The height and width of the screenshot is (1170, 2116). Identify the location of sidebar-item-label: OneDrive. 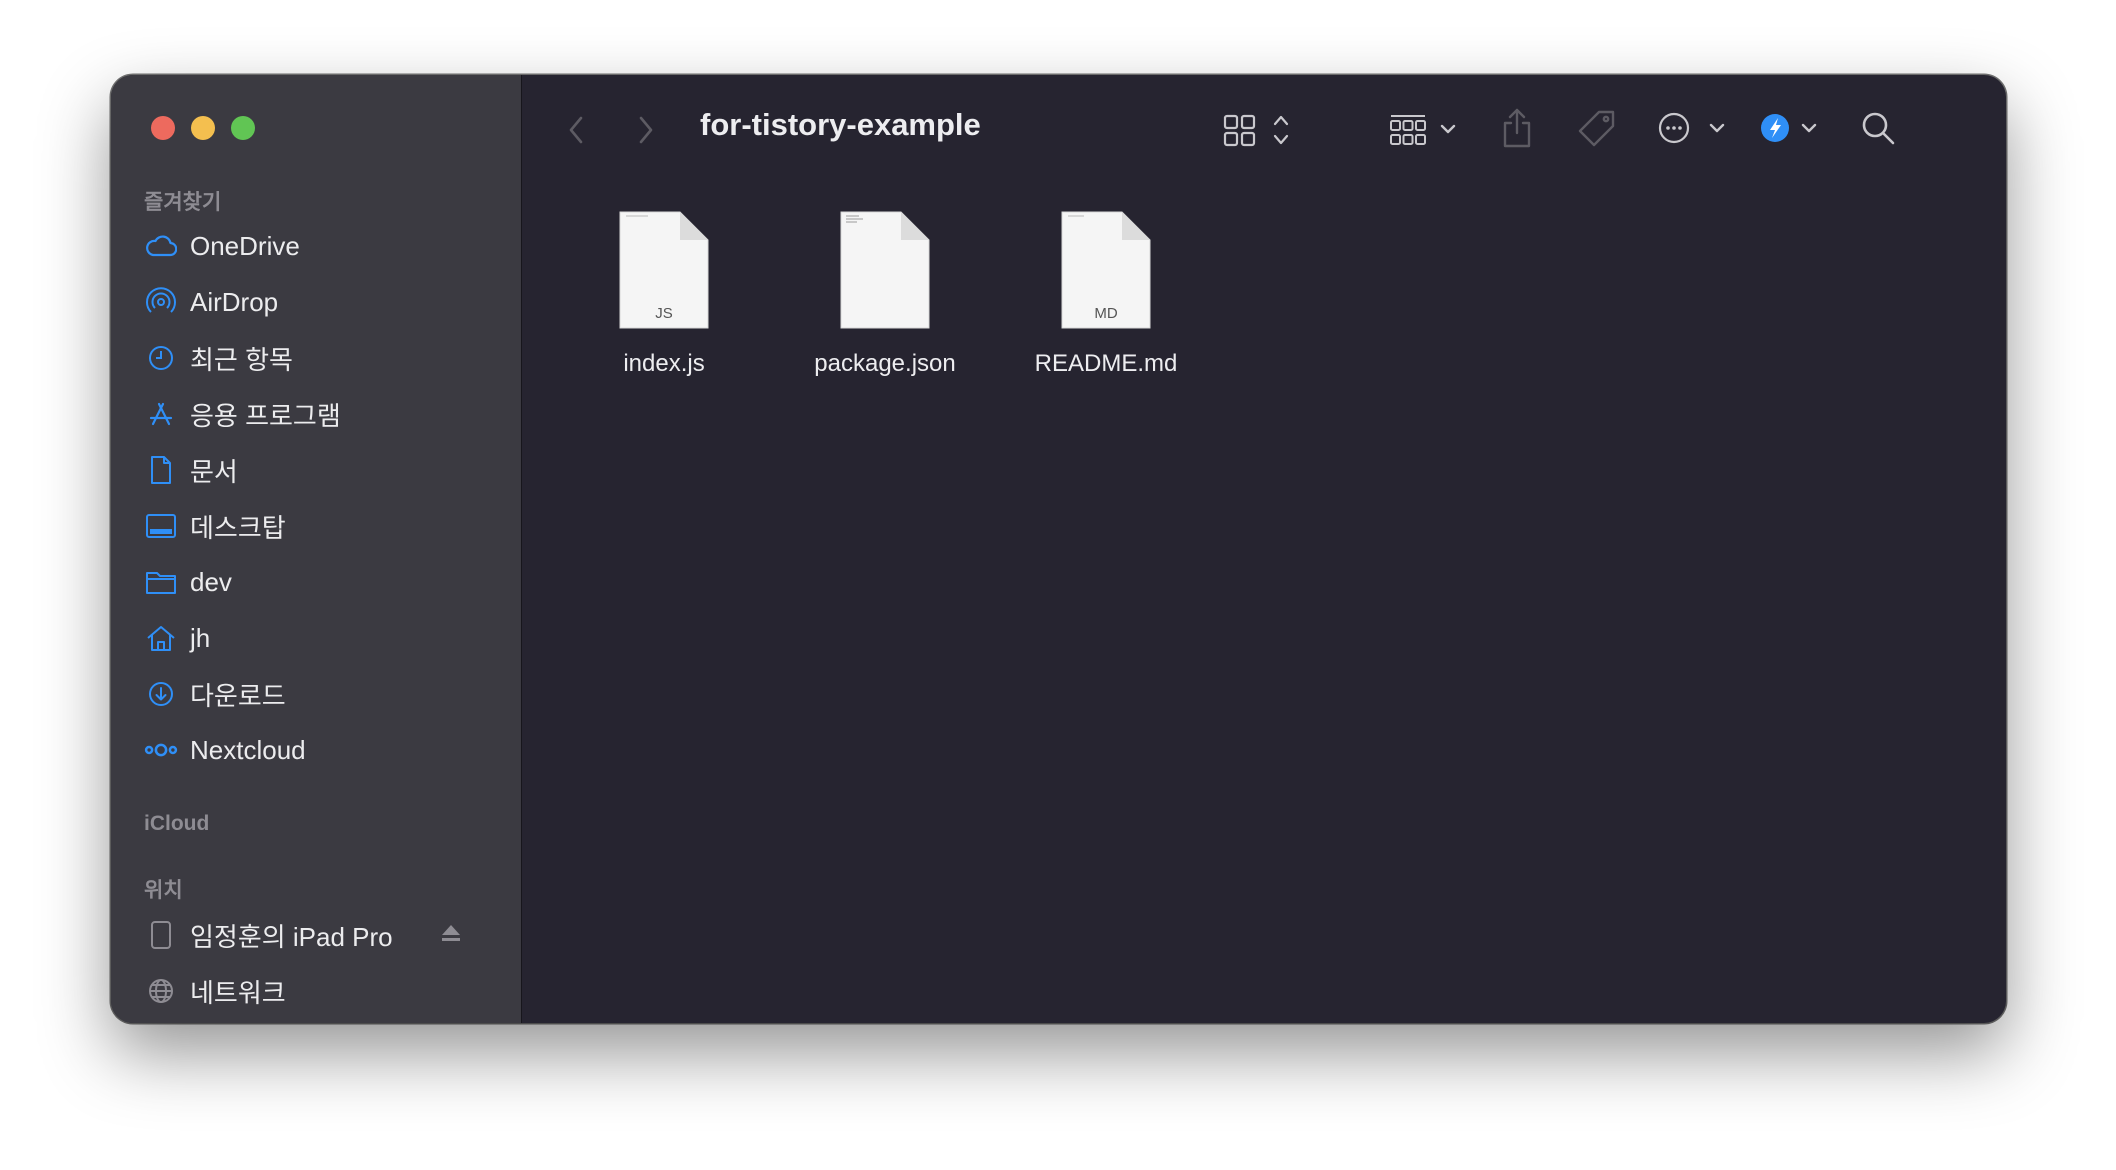
(245, 245).